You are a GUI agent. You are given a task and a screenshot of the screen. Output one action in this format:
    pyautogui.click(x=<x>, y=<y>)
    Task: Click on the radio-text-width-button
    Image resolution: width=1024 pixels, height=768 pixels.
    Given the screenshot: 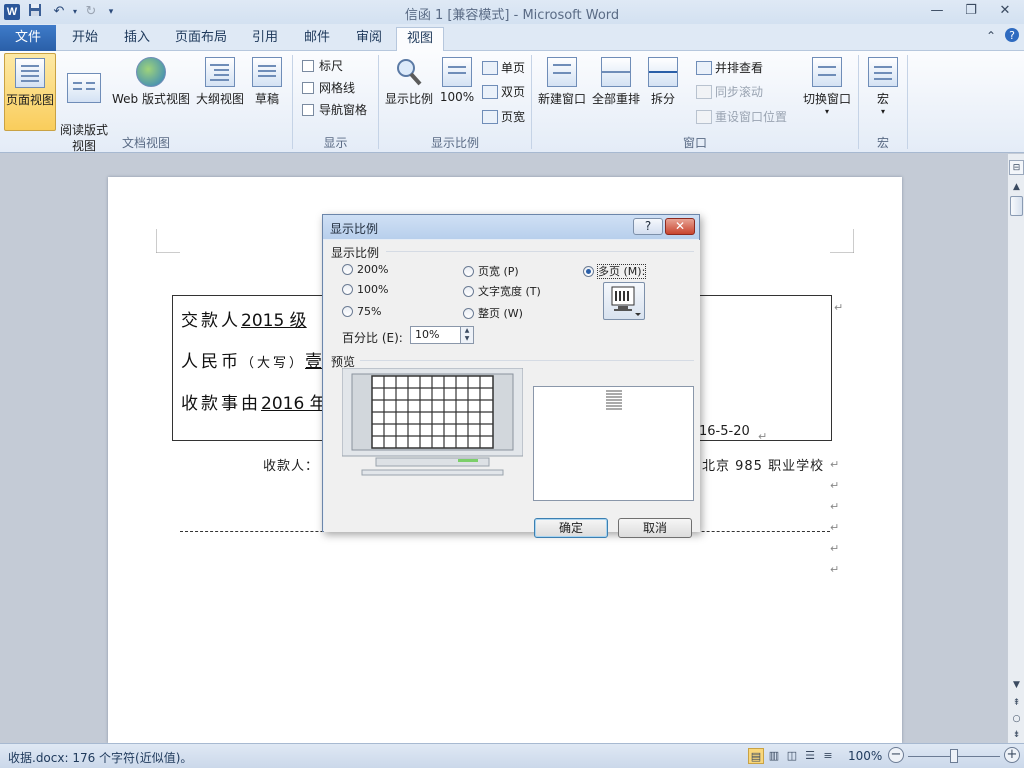 What is the action you would take?
    pyautogui.click(x=468, y=291)
    